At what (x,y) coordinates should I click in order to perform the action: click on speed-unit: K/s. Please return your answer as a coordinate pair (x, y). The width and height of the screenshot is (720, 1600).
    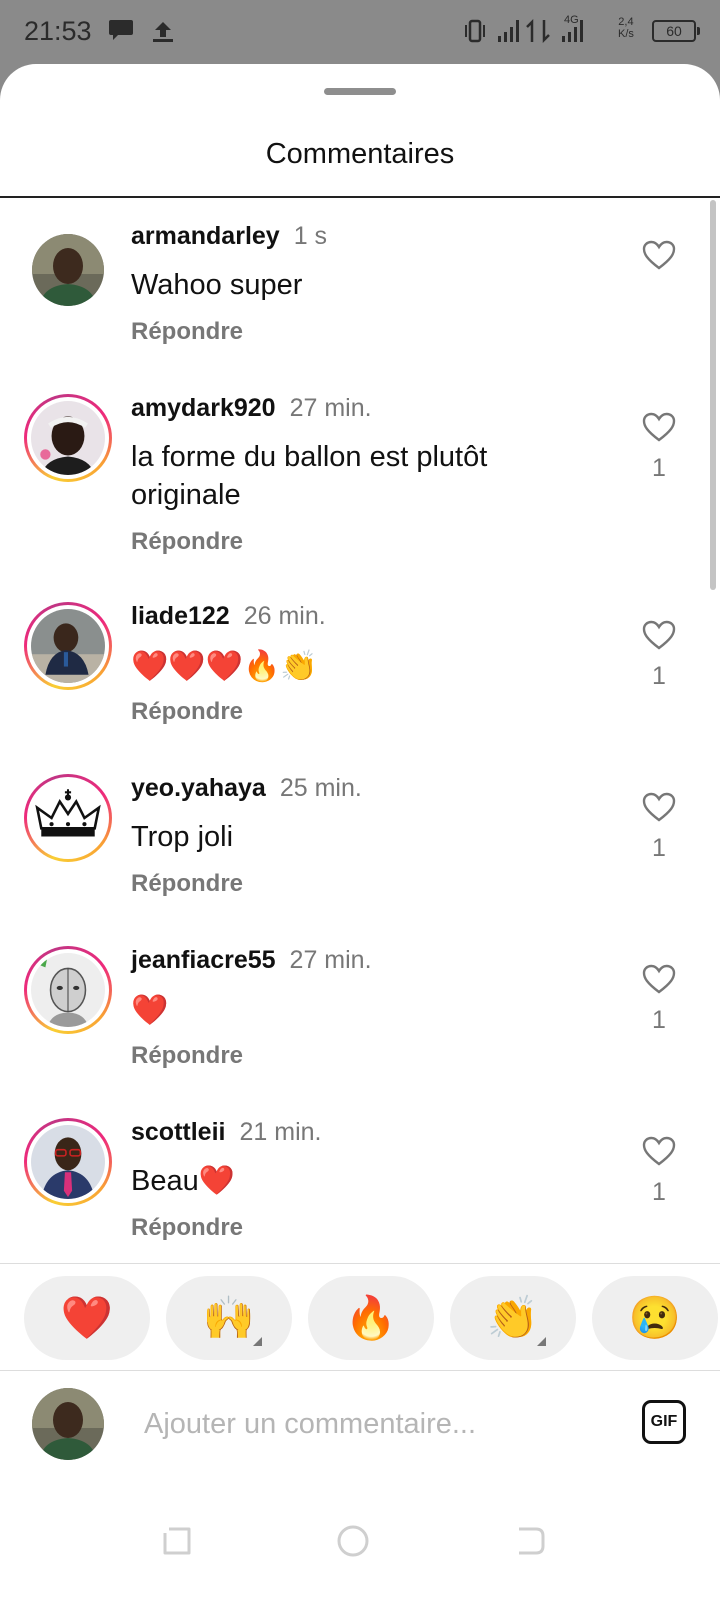
    Looking at the image, I should click on (626, 34).